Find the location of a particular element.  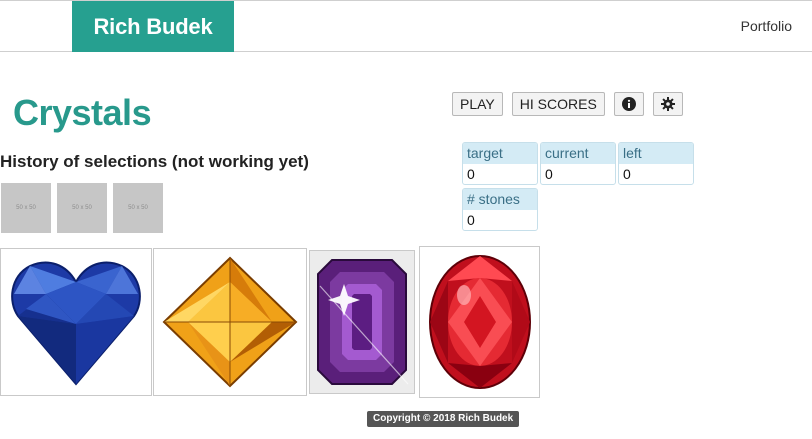

gear-icon is located at coordinates (667, 104).